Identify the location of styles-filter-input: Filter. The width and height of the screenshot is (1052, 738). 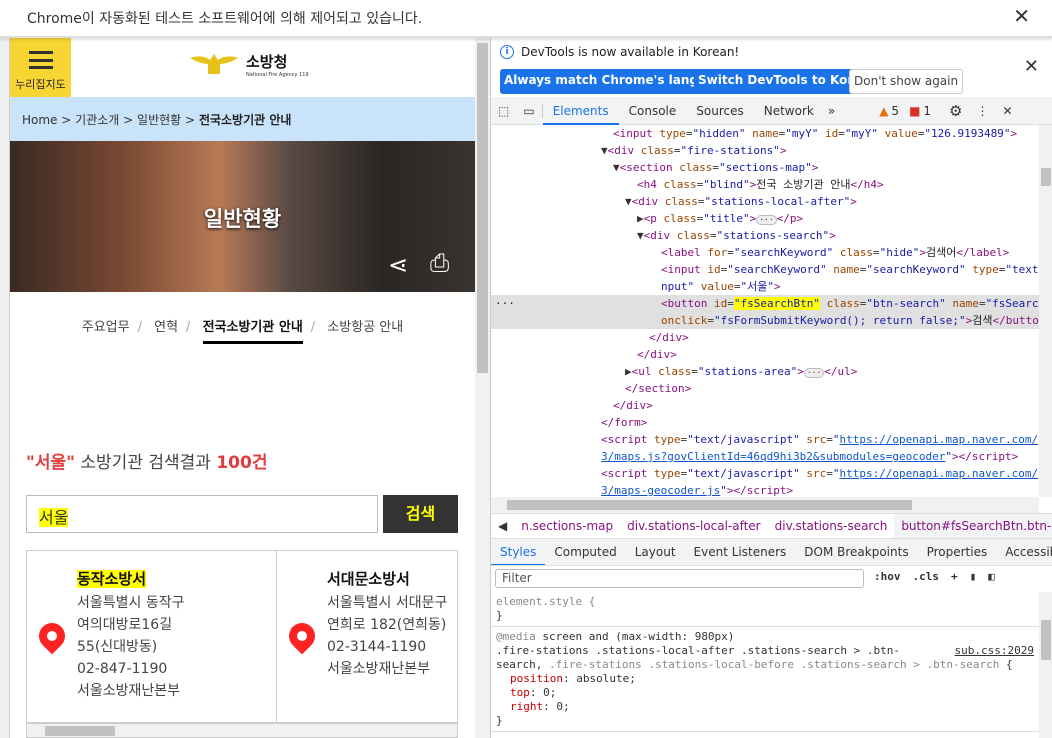
(679, 578).